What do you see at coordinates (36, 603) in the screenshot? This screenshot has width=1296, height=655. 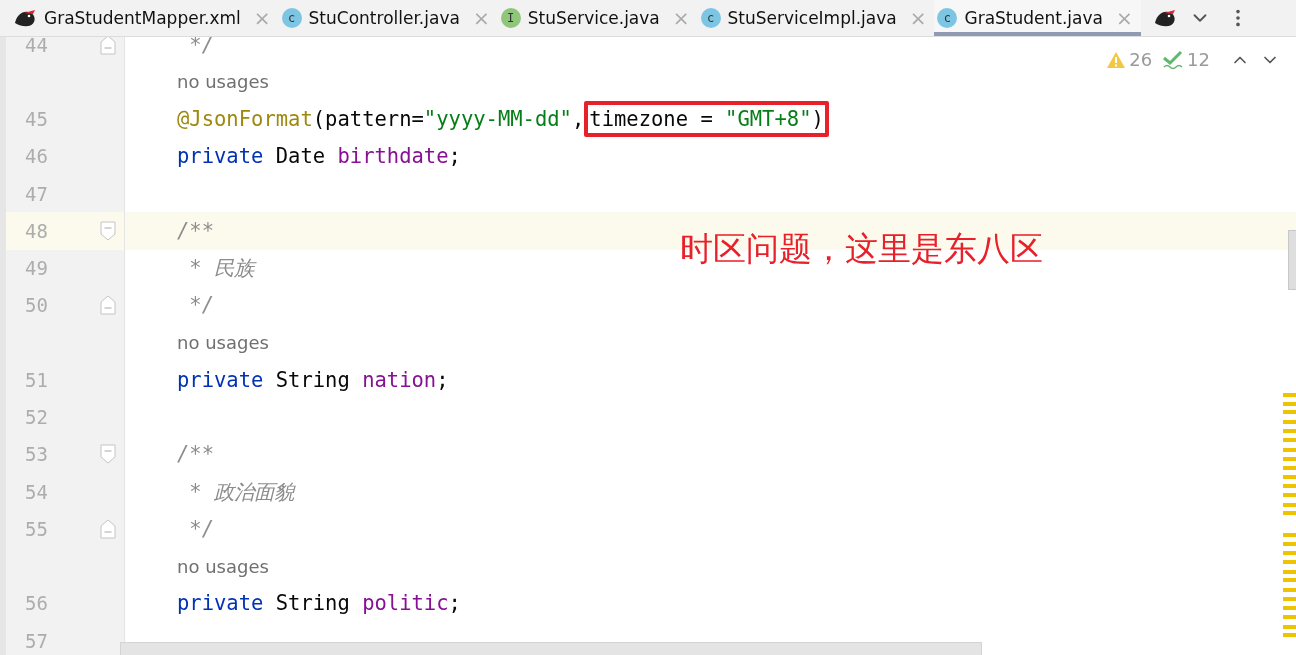 I see `line-number: 56` at bounding box center [36, 603].